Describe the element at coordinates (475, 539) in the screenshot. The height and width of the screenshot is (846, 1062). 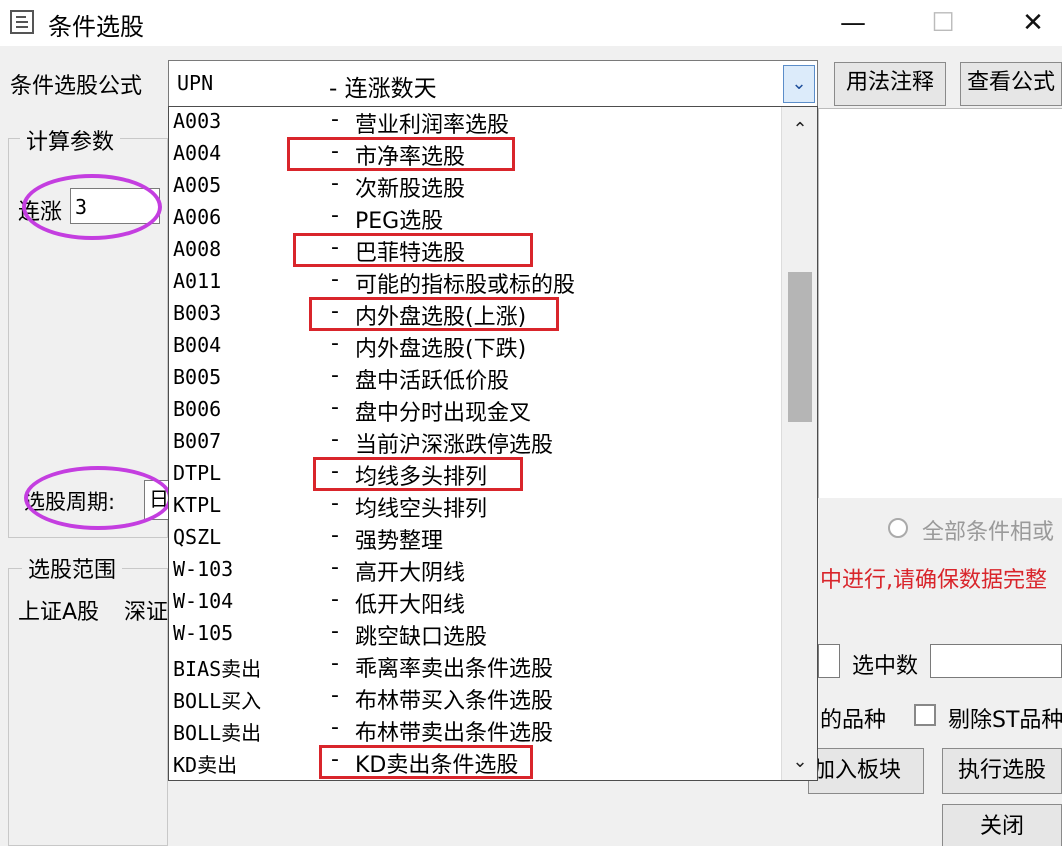
I see `list-item: QSZL - 强势整理` at that location.